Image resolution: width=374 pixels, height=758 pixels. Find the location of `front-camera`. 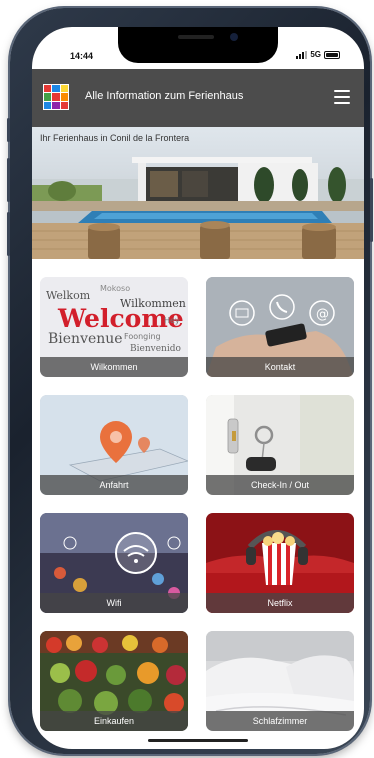

front-camera is located at coordinates (234, 37).